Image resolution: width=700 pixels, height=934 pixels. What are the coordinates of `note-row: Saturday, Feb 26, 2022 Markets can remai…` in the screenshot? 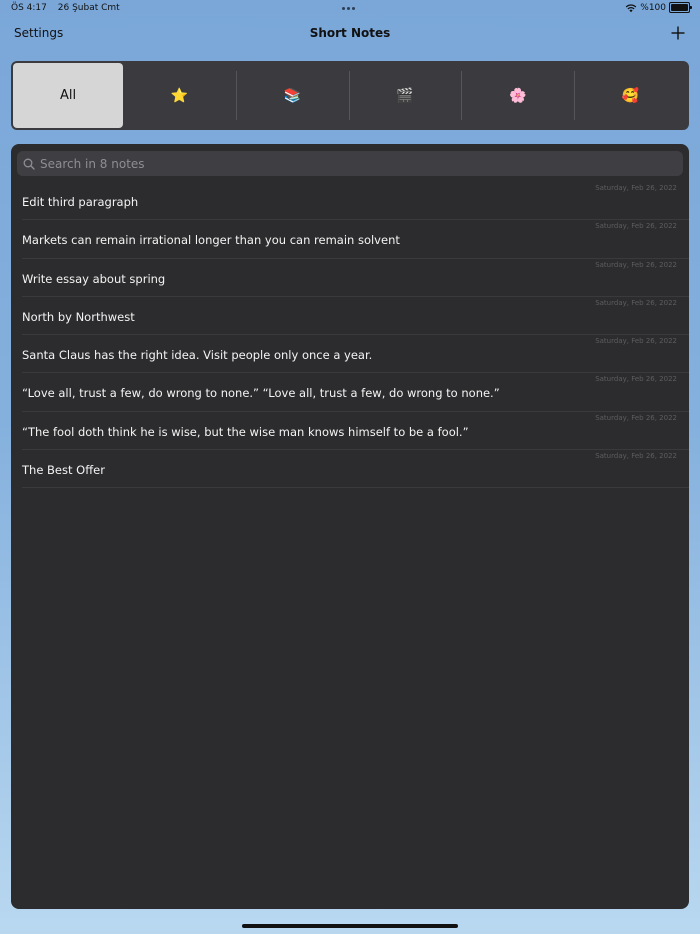 It's located at (355, 239).